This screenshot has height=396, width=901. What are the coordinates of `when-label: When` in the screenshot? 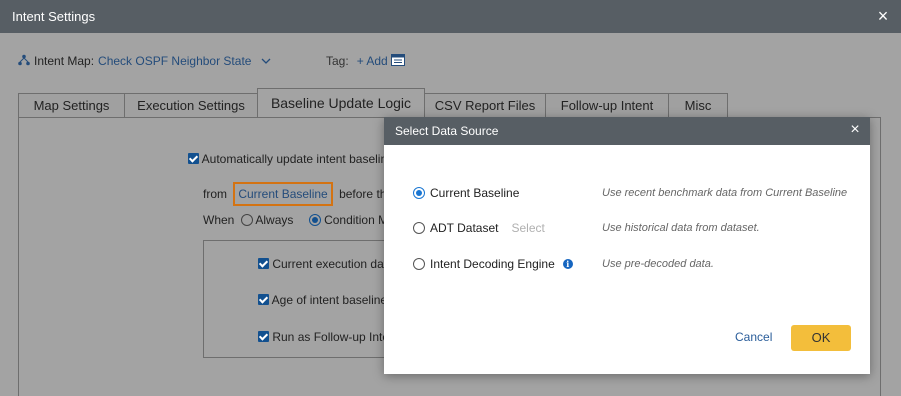 It's located at (219, 220).